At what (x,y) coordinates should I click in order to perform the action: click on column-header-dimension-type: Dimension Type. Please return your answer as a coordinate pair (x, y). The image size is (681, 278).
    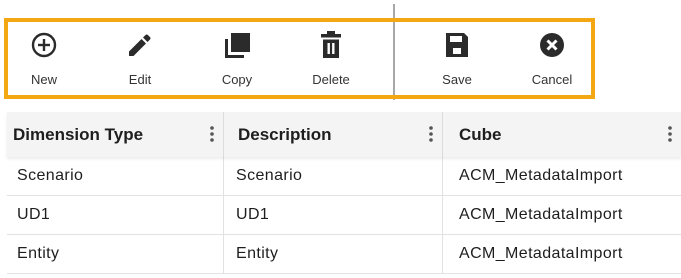
    Looking at the image, I should click on (115, 134).